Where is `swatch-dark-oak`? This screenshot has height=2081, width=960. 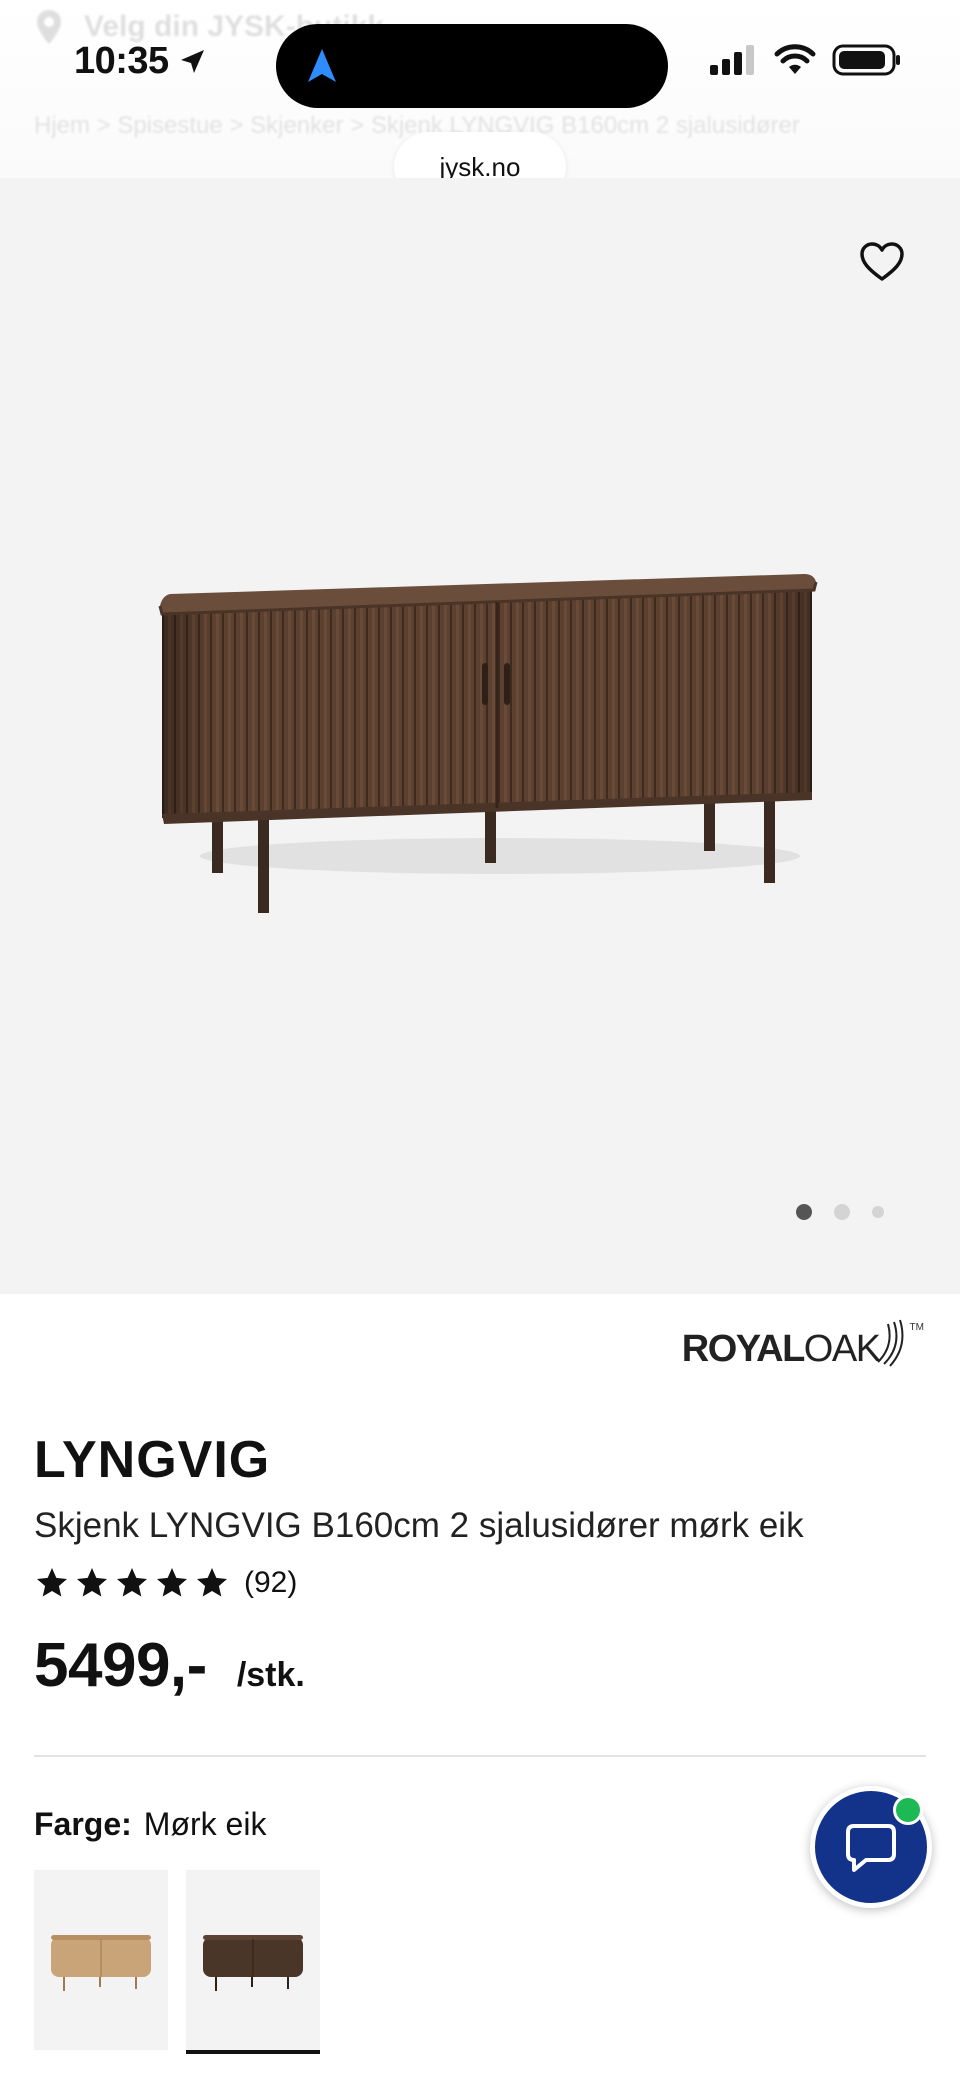
swatch-dark-oak is located at coordinates (253, 1962).